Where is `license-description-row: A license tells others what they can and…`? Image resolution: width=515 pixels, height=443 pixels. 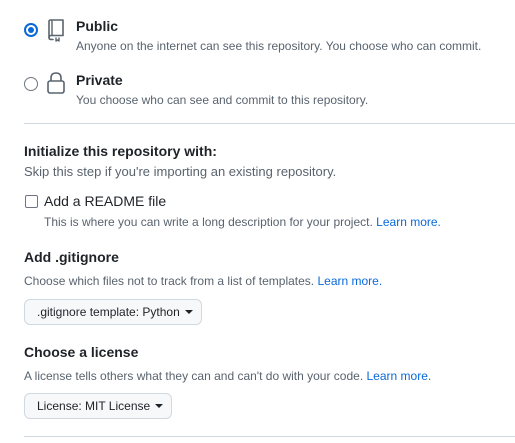 license-description-row: A license tells others what they can and… is located at coordinates (227, 376).